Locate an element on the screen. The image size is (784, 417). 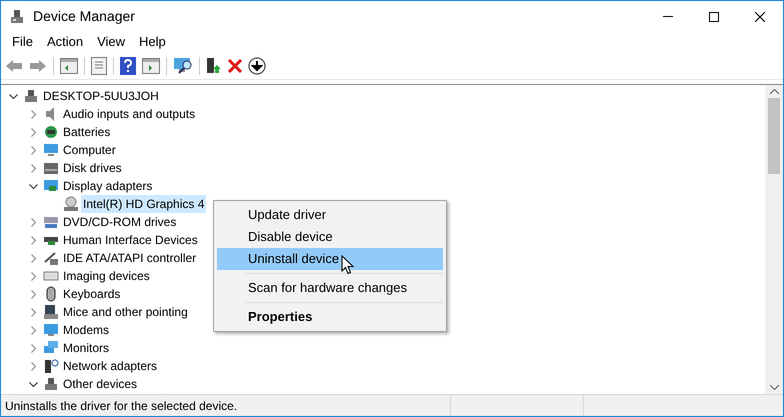
context-menu-item: Properties is located at coordinates (330, 317).